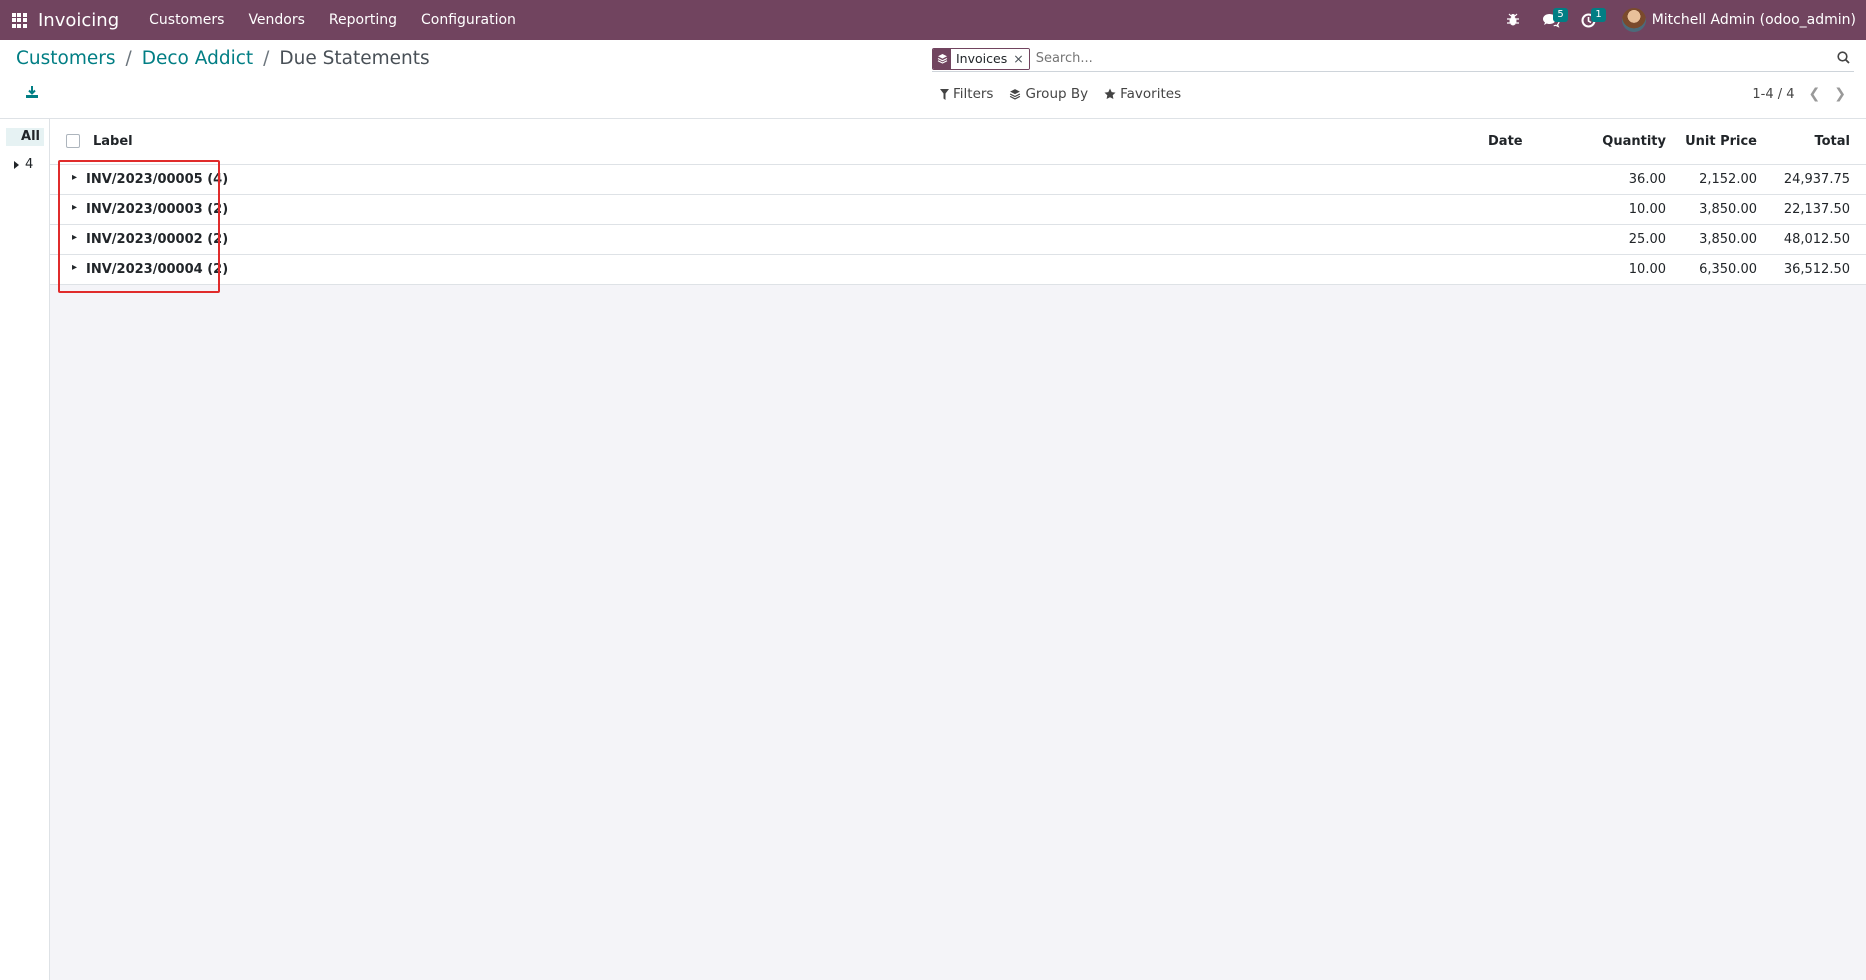 This screenshot has width=1866, height=980. What do you see at coordinates (1444, 58) in the screenshot?
I see `search-input` at bounding box center [1444, 58].